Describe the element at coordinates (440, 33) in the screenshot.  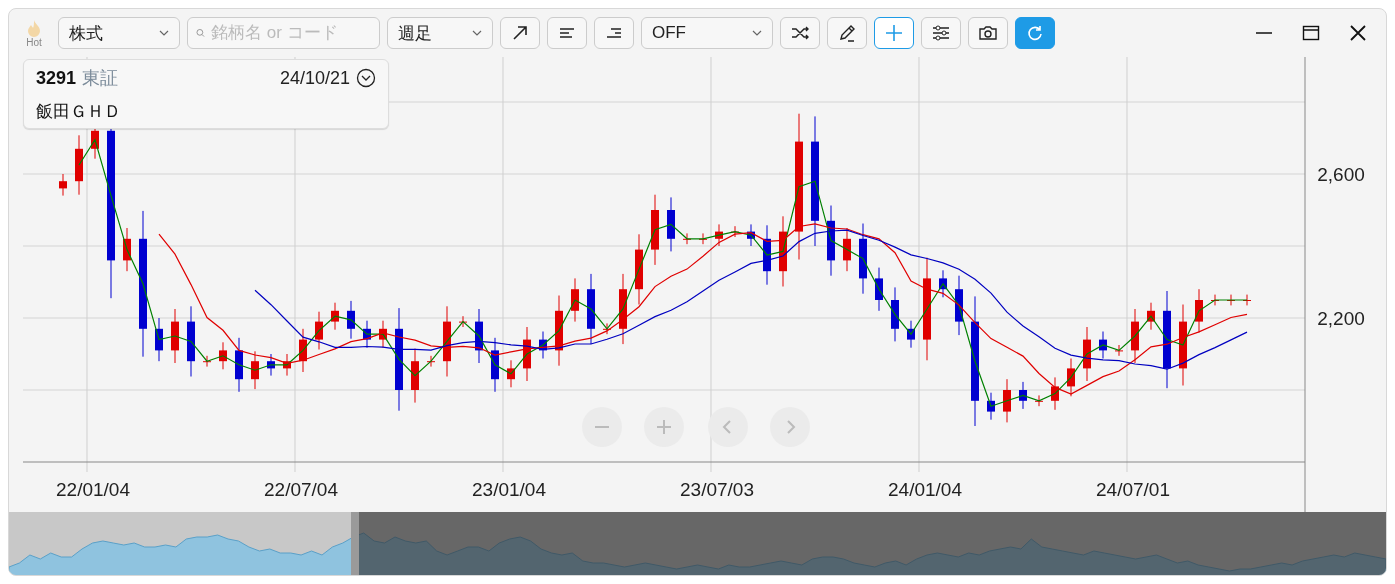
I see `period-select: 週足` at that location.